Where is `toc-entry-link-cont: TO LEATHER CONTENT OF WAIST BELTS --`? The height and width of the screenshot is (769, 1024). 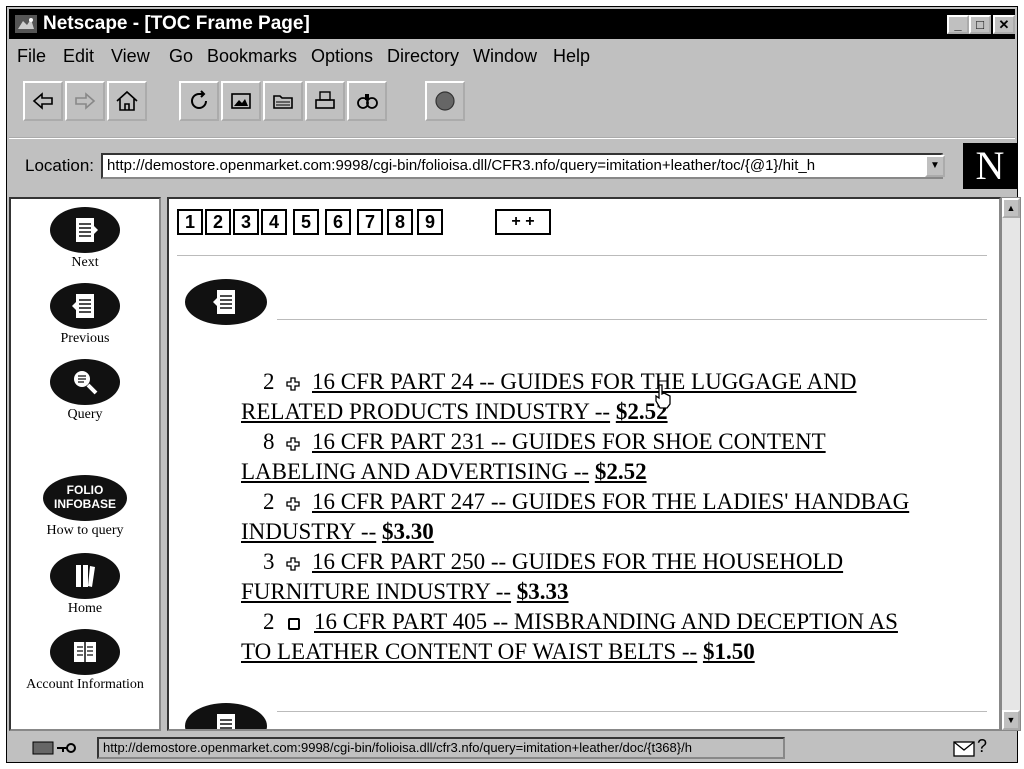 toc-entry-link-cont: TO LEATHER CONTENT OF WAIST BELTS -- is located at coordinates (469, 651).